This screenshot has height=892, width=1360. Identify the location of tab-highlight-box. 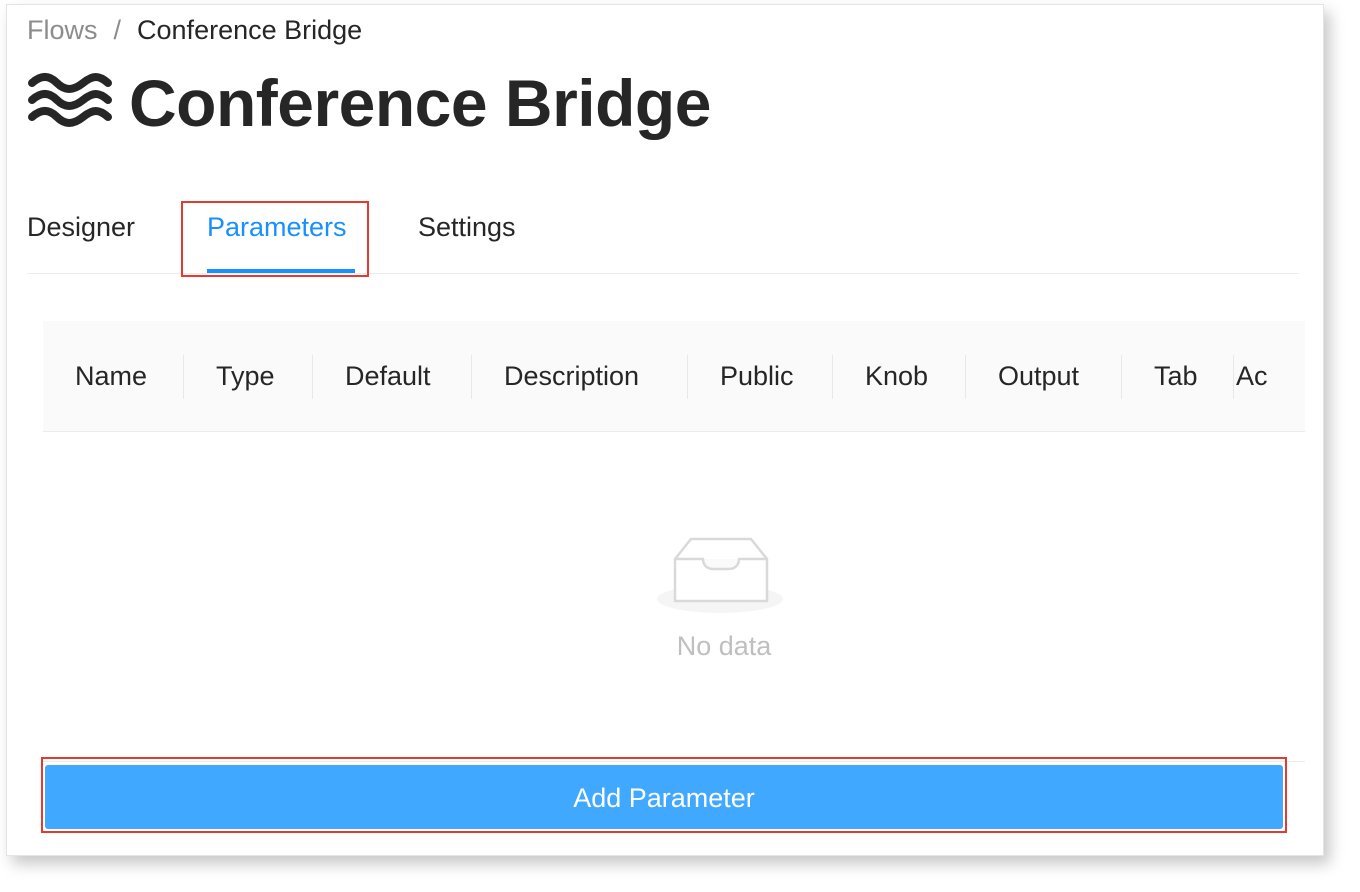
(275, 239).